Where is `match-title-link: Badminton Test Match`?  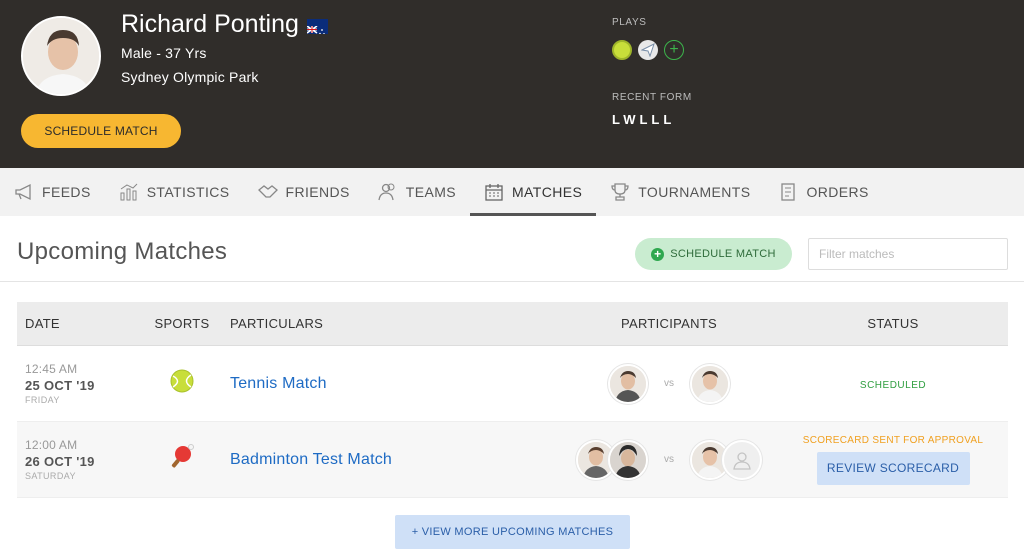 match-title-link: Badminton Test Match is located at coordinates (311, 459).